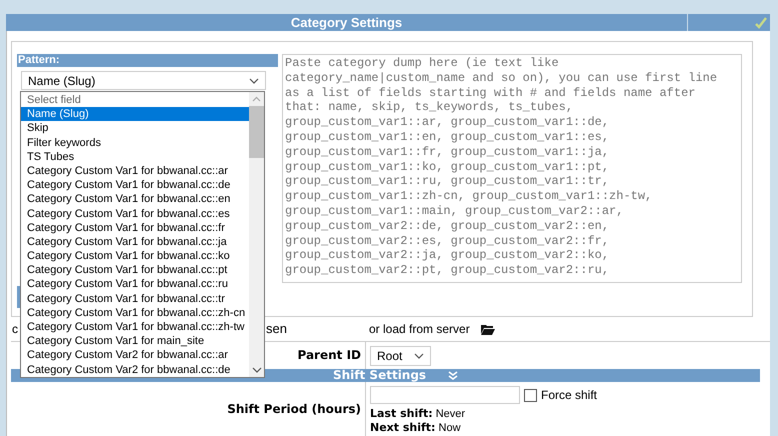 The height and width of the screenshot is (436, 778). What do you see at coordinates (147, 60) in the screenshot?
I see `field-label: Pattern:` at bounding box center [147, 60].